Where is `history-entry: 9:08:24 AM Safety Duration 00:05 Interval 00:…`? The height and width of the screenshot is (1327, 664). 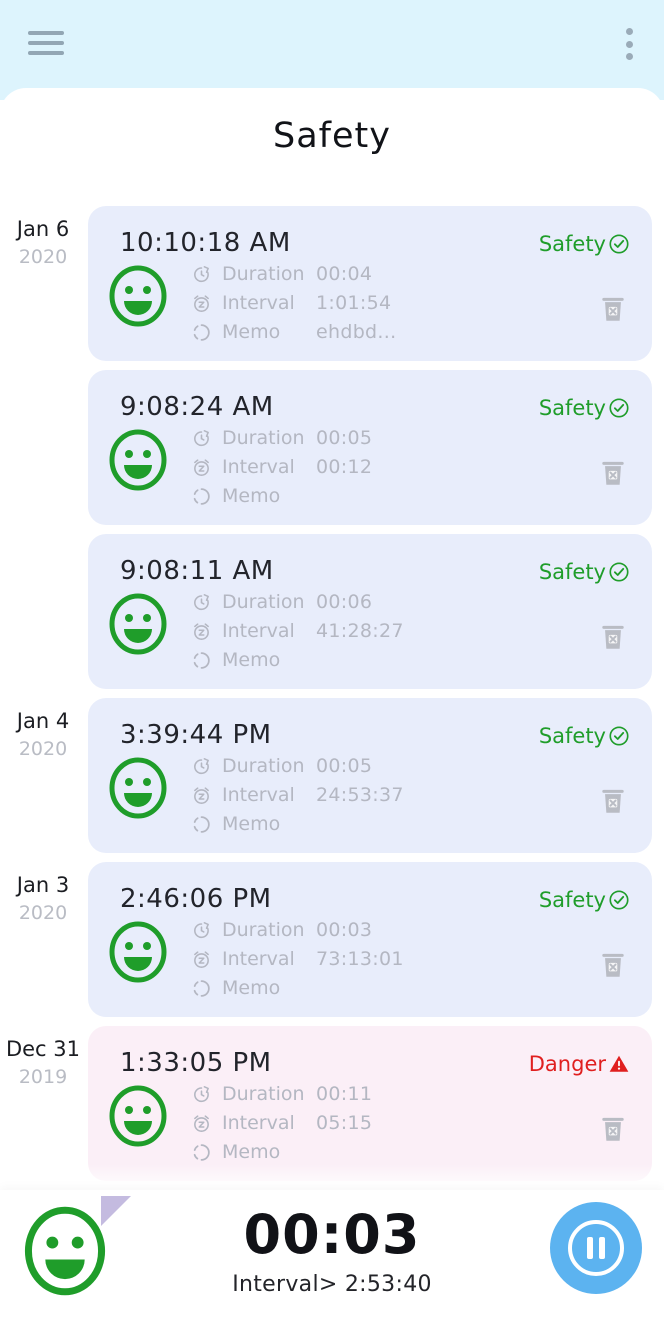 history-entry: 9:08:24 AM Safety Duration 00:05 Interval 00:… is located at coordinates (332, 447).